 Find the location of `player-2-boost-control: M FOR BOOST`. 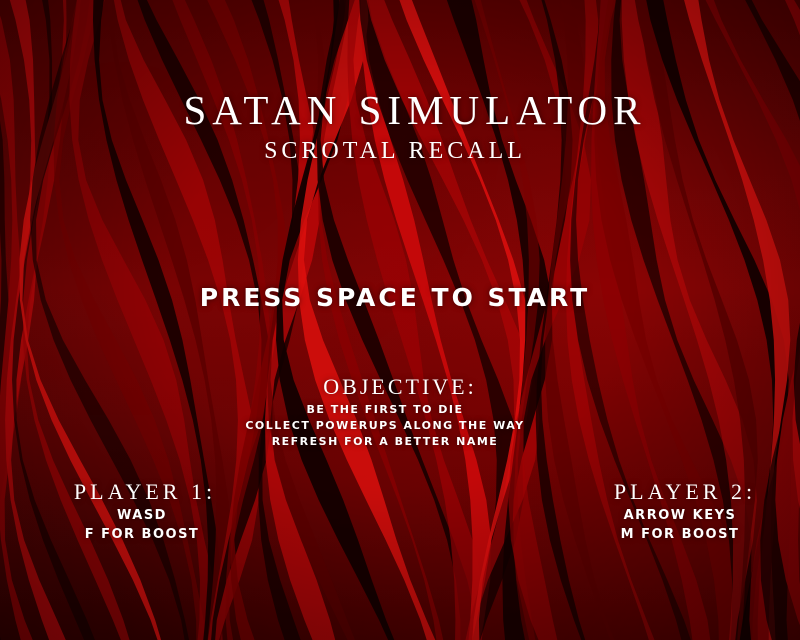

player-2-boost-control: M FOR BOOST is located at coordinates (680, 534).